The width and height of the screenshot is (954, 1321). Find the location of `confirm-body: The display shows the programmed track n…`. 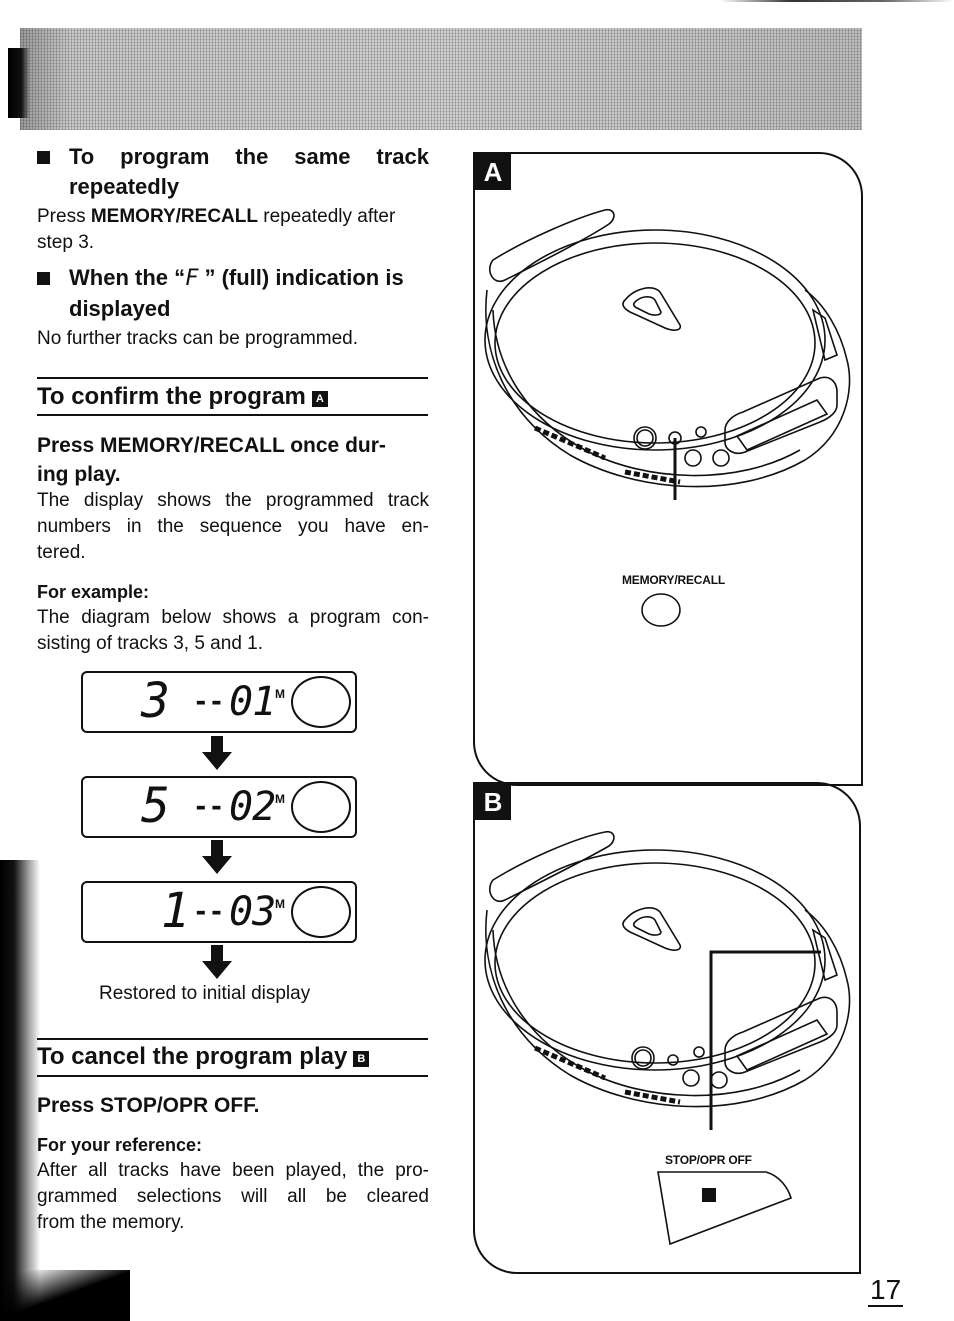

confirm-body: The display shows the programmed track n… is located at coordinates (233, 527).